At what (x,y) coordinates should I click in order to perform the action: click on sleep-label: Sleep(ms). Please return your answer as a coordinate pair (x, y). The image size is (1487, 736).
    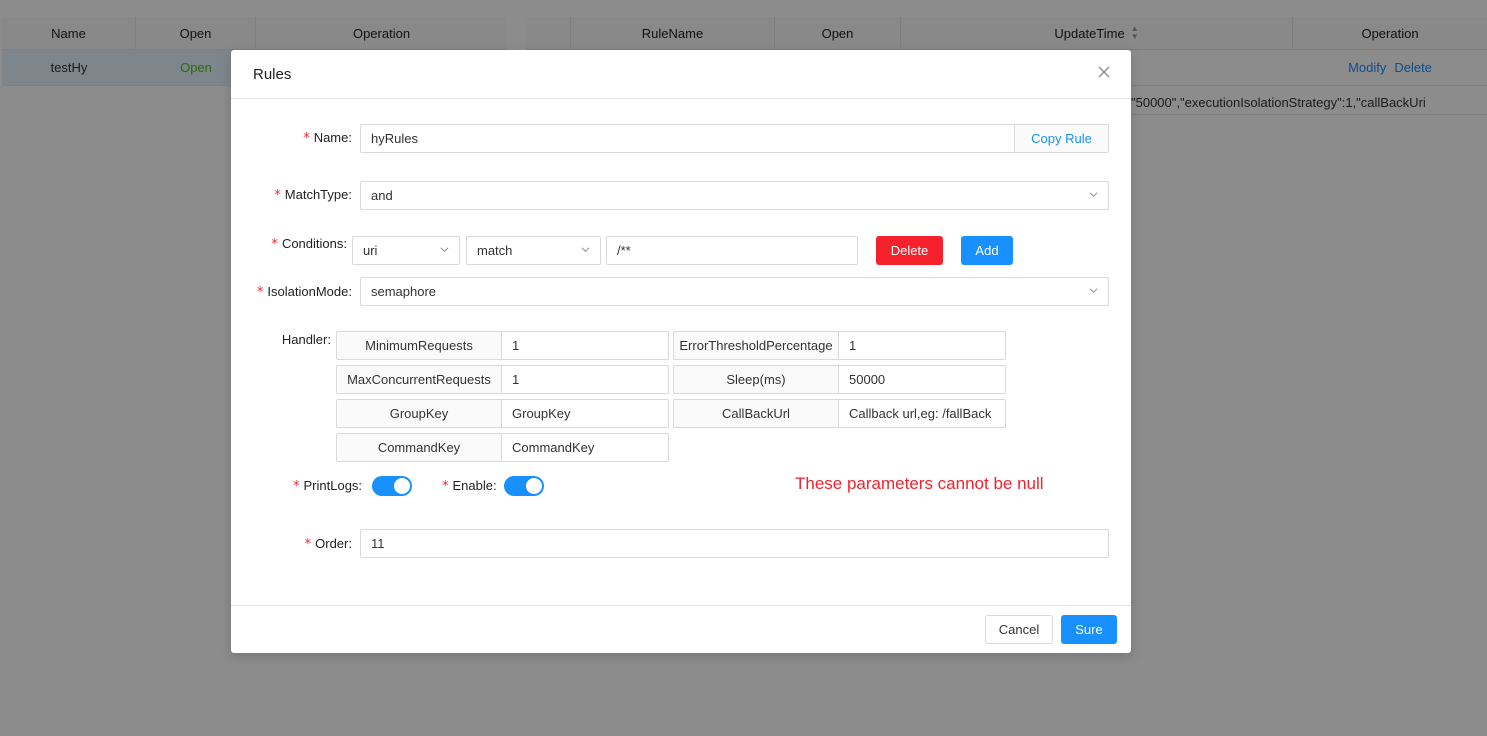
    Looking at the image, I should click on (756, 379).